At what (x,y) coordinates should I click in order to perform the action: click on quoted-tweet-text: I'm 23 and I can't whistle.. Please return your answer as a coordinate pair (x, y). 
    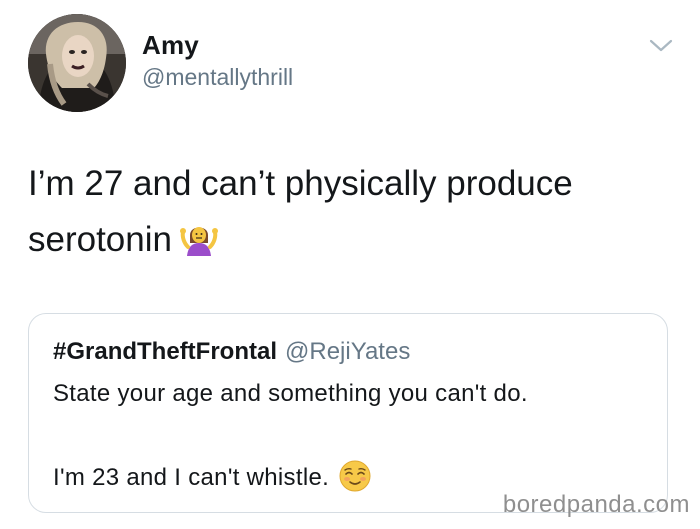
    Looking at the image, I should click on (212, 479).